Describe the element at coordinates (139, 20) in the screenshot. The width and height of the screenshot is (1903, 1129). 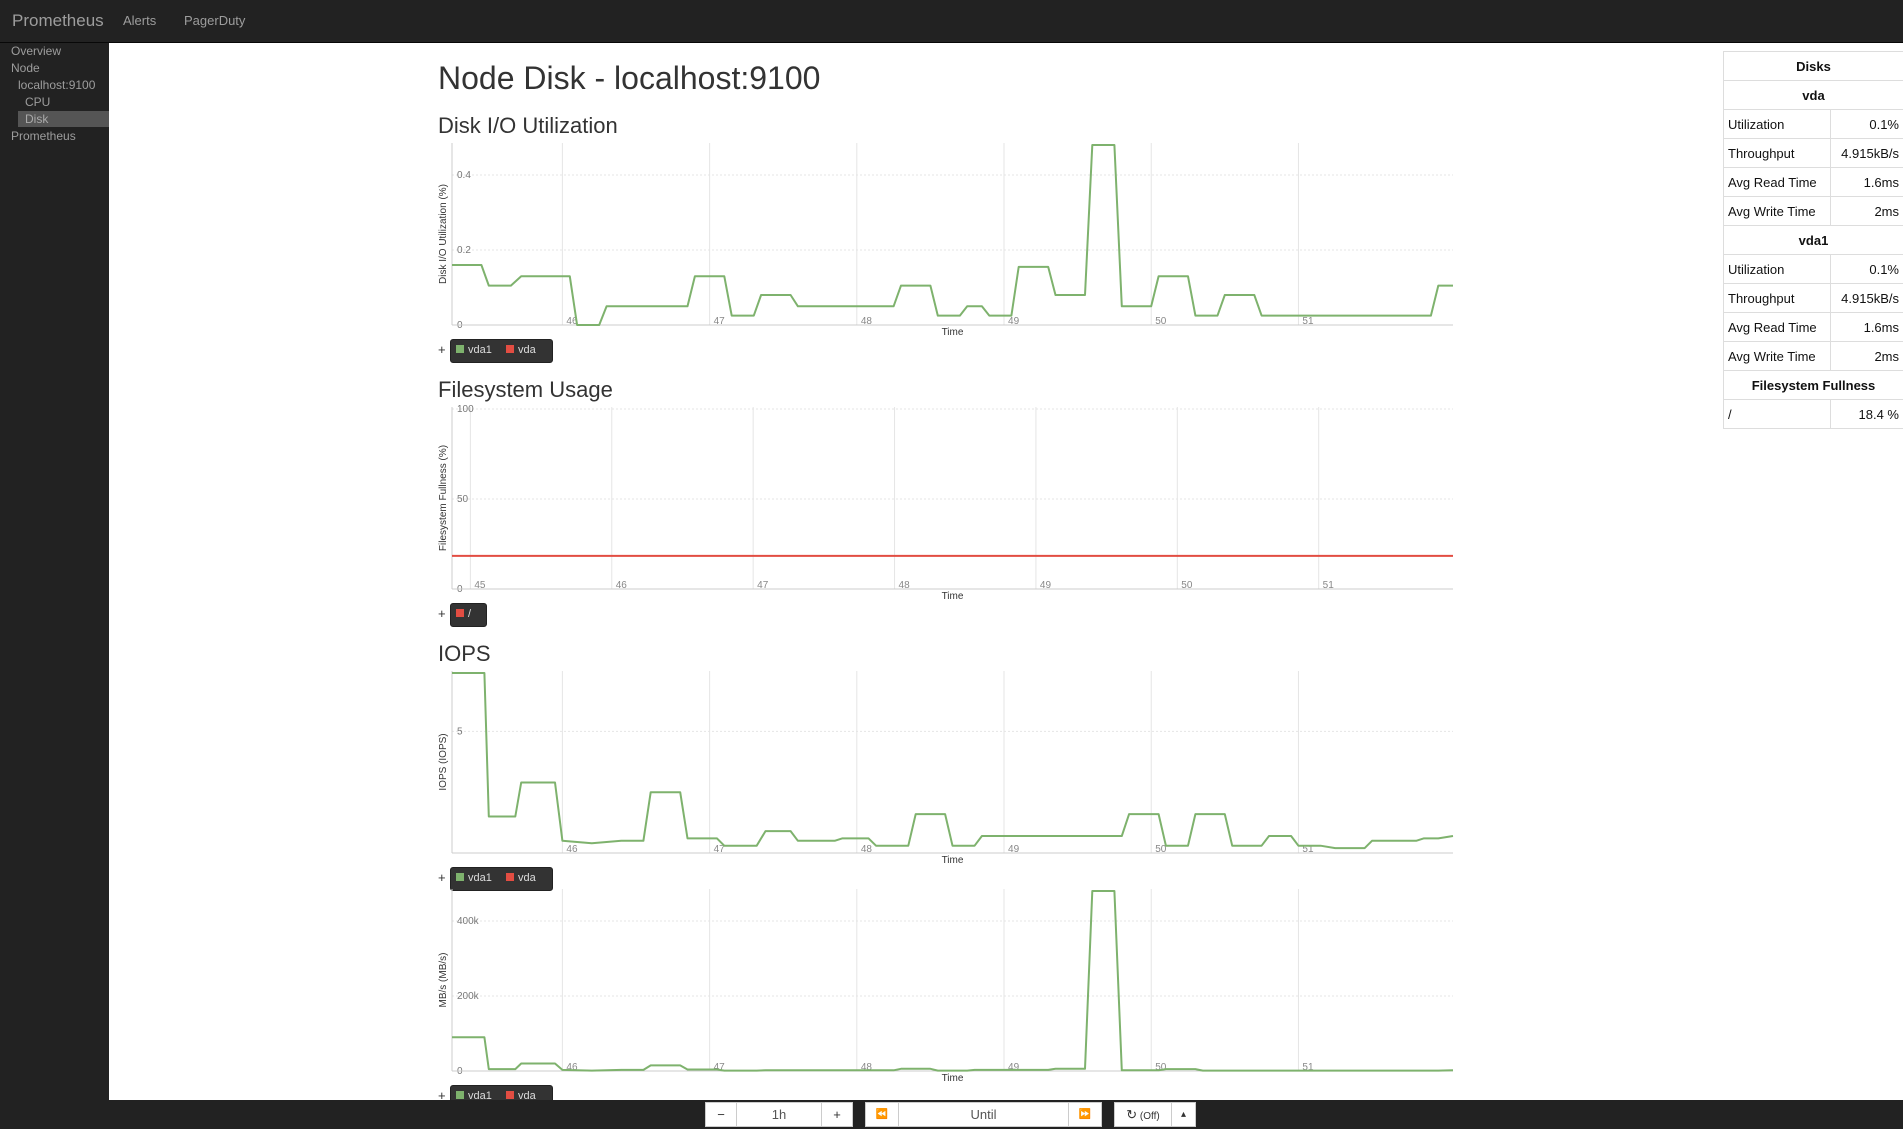
I see `nav-alerts-link: Alerts` at that location.